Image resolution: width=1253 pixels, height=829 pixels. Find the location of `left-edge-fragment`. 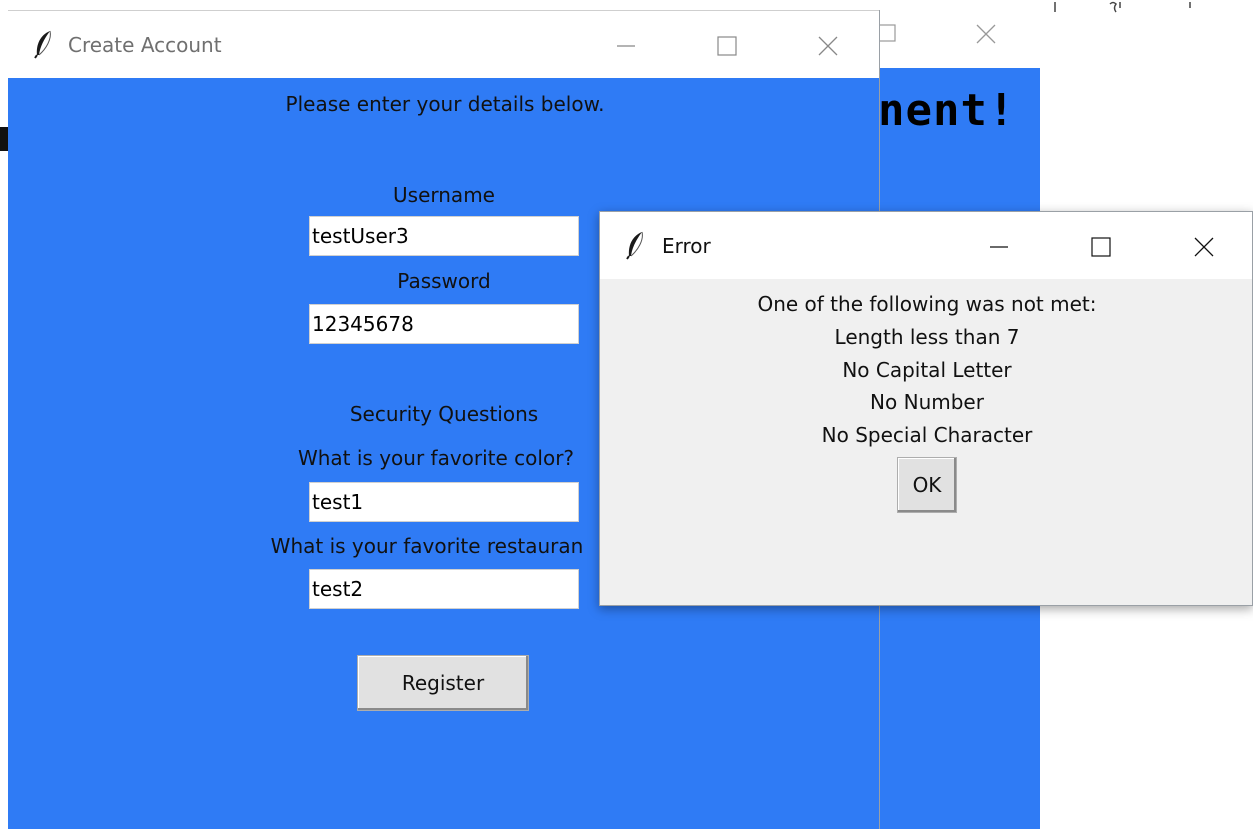

left-edge-fragment is located at coordinates (4, 139).